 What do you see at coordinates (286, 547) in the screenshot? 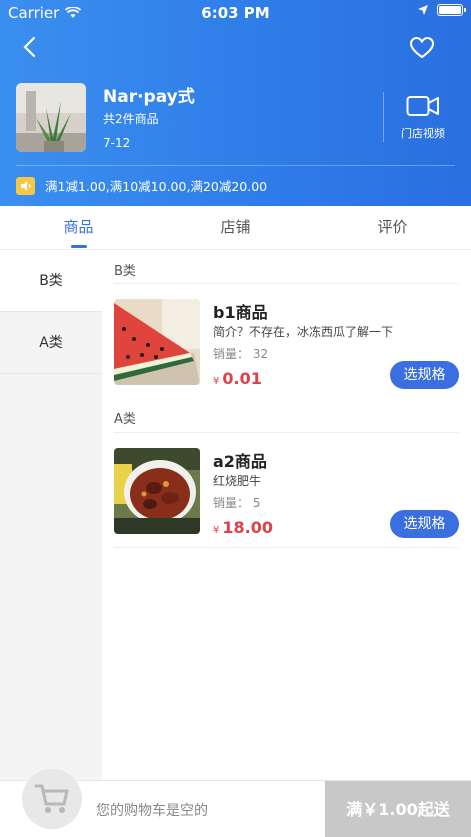
I see `product-divider` at bounding box center [286, 547].